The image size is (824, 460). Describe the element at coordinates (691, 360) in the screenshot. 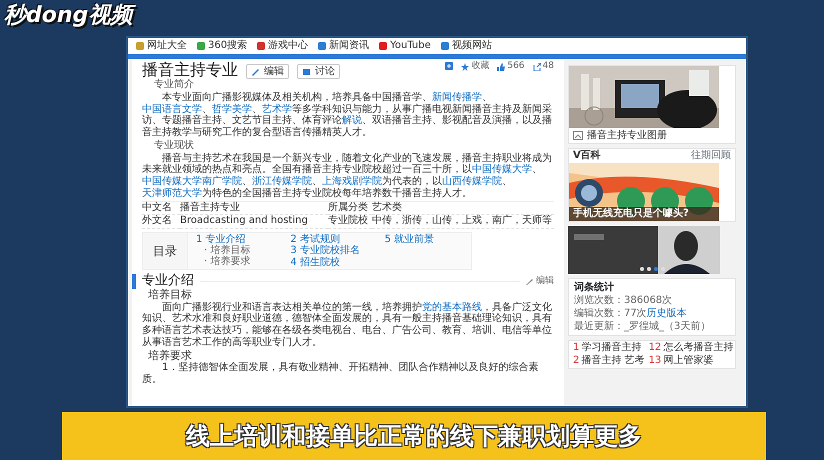

I see `related-link: 13 网上管家婆` at that location.